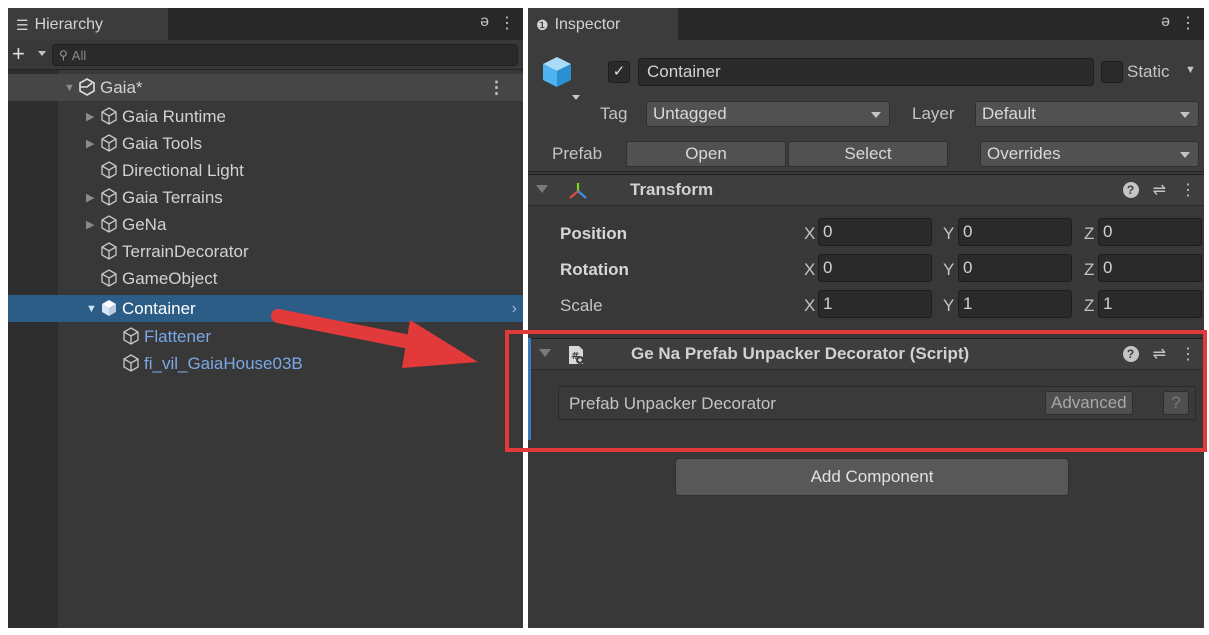  What do you see at coordinates (63, 55) in the screenshot?
I see `search-icon: ⚲` at bounding box center [63, 55].